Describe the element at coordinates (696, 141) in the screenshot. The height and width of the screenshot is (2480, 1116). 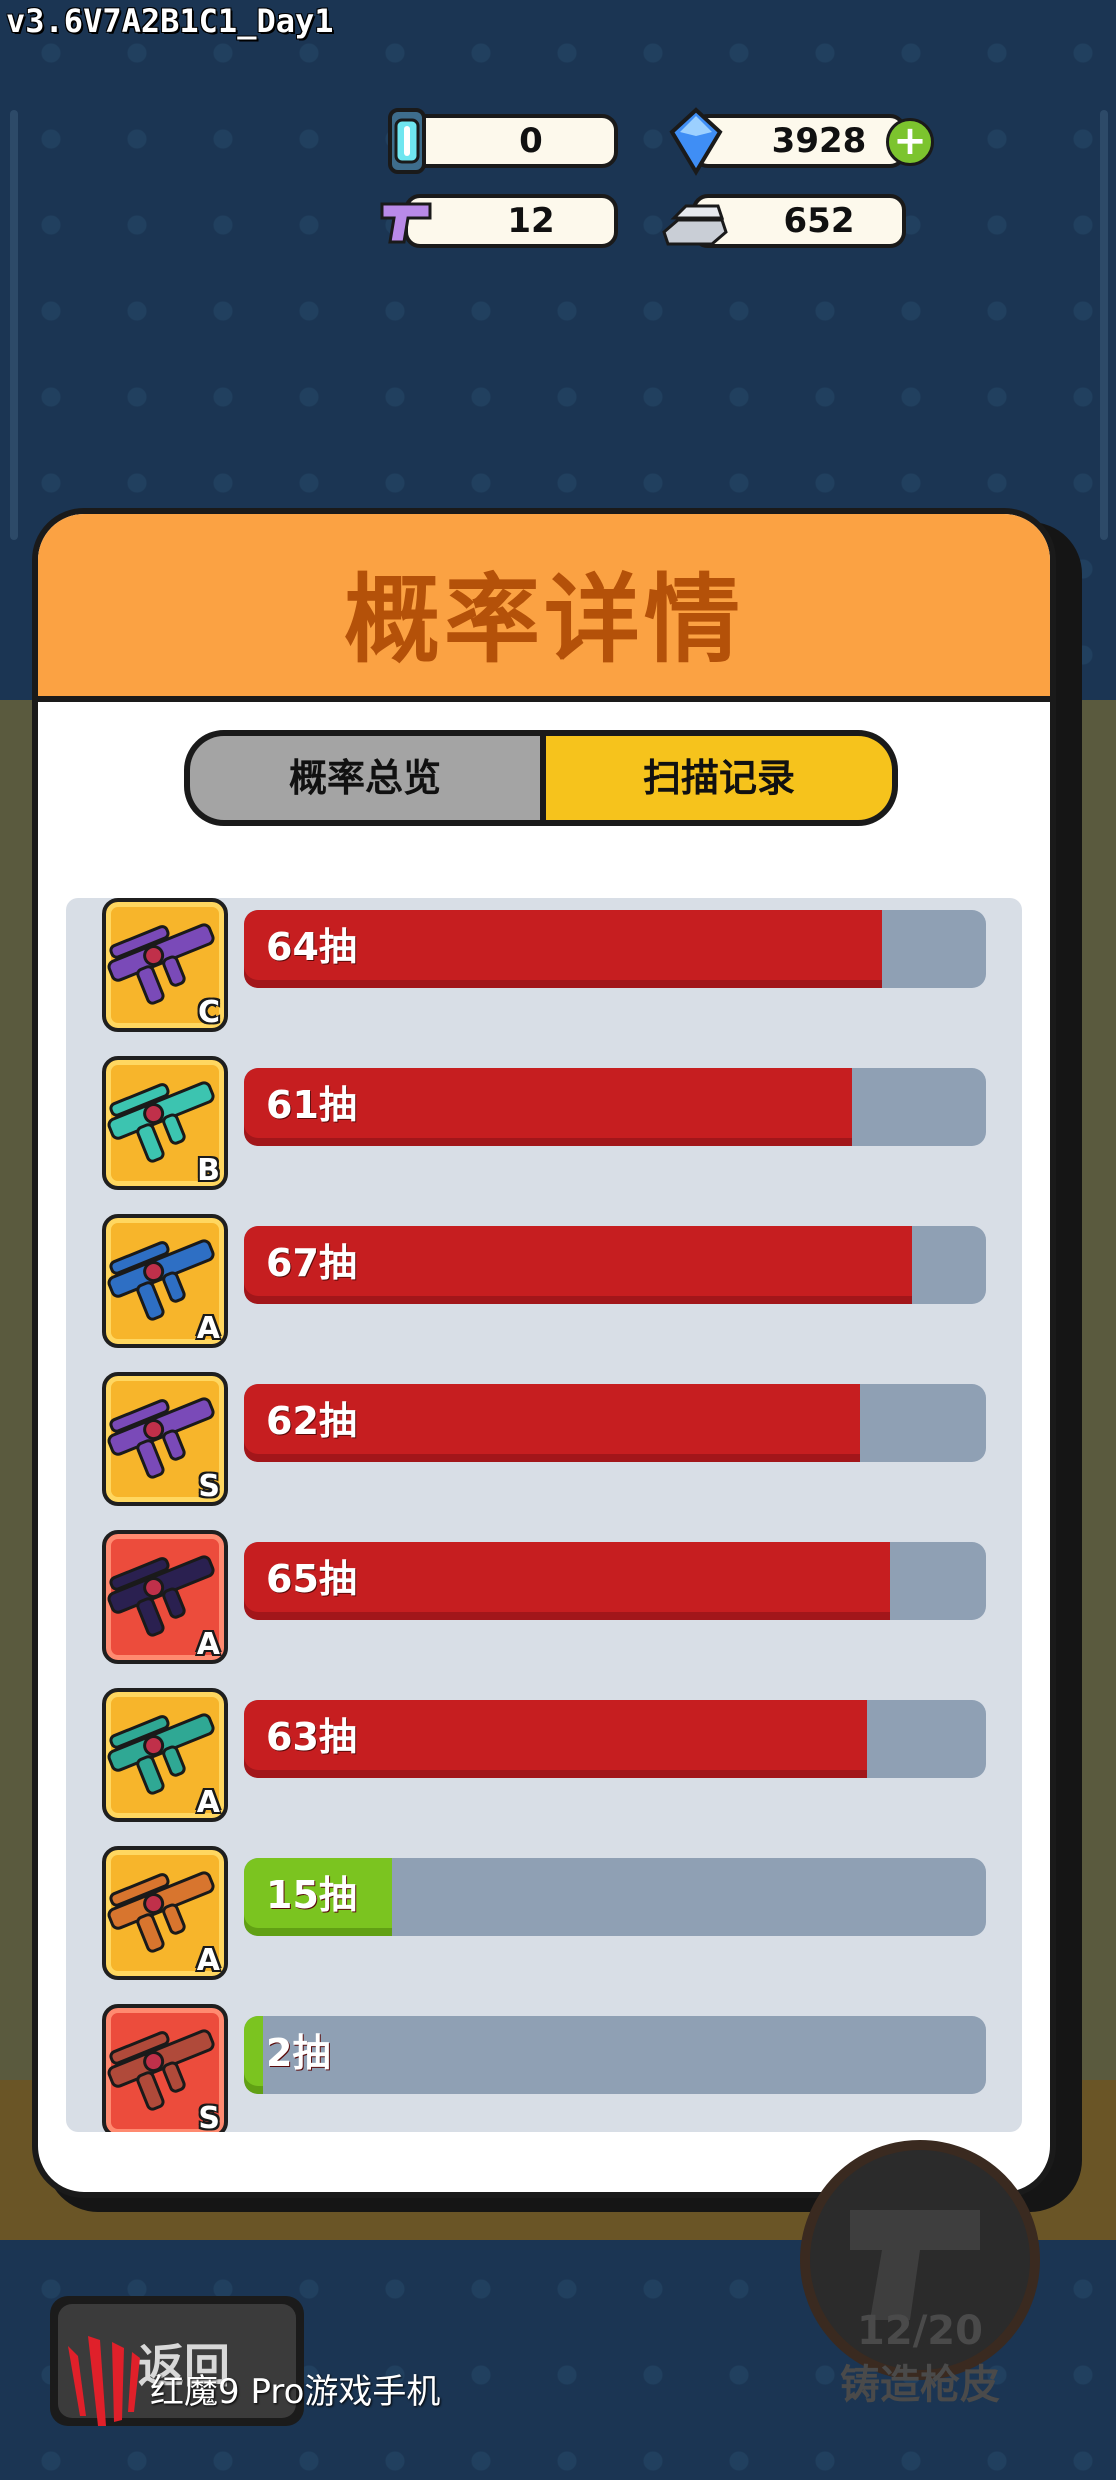
I see `gem-icon` at that location.